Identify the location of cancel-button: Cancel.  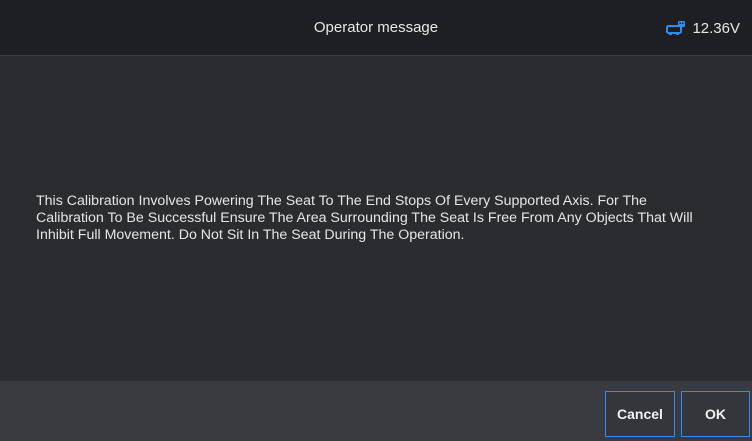
(640, 414).